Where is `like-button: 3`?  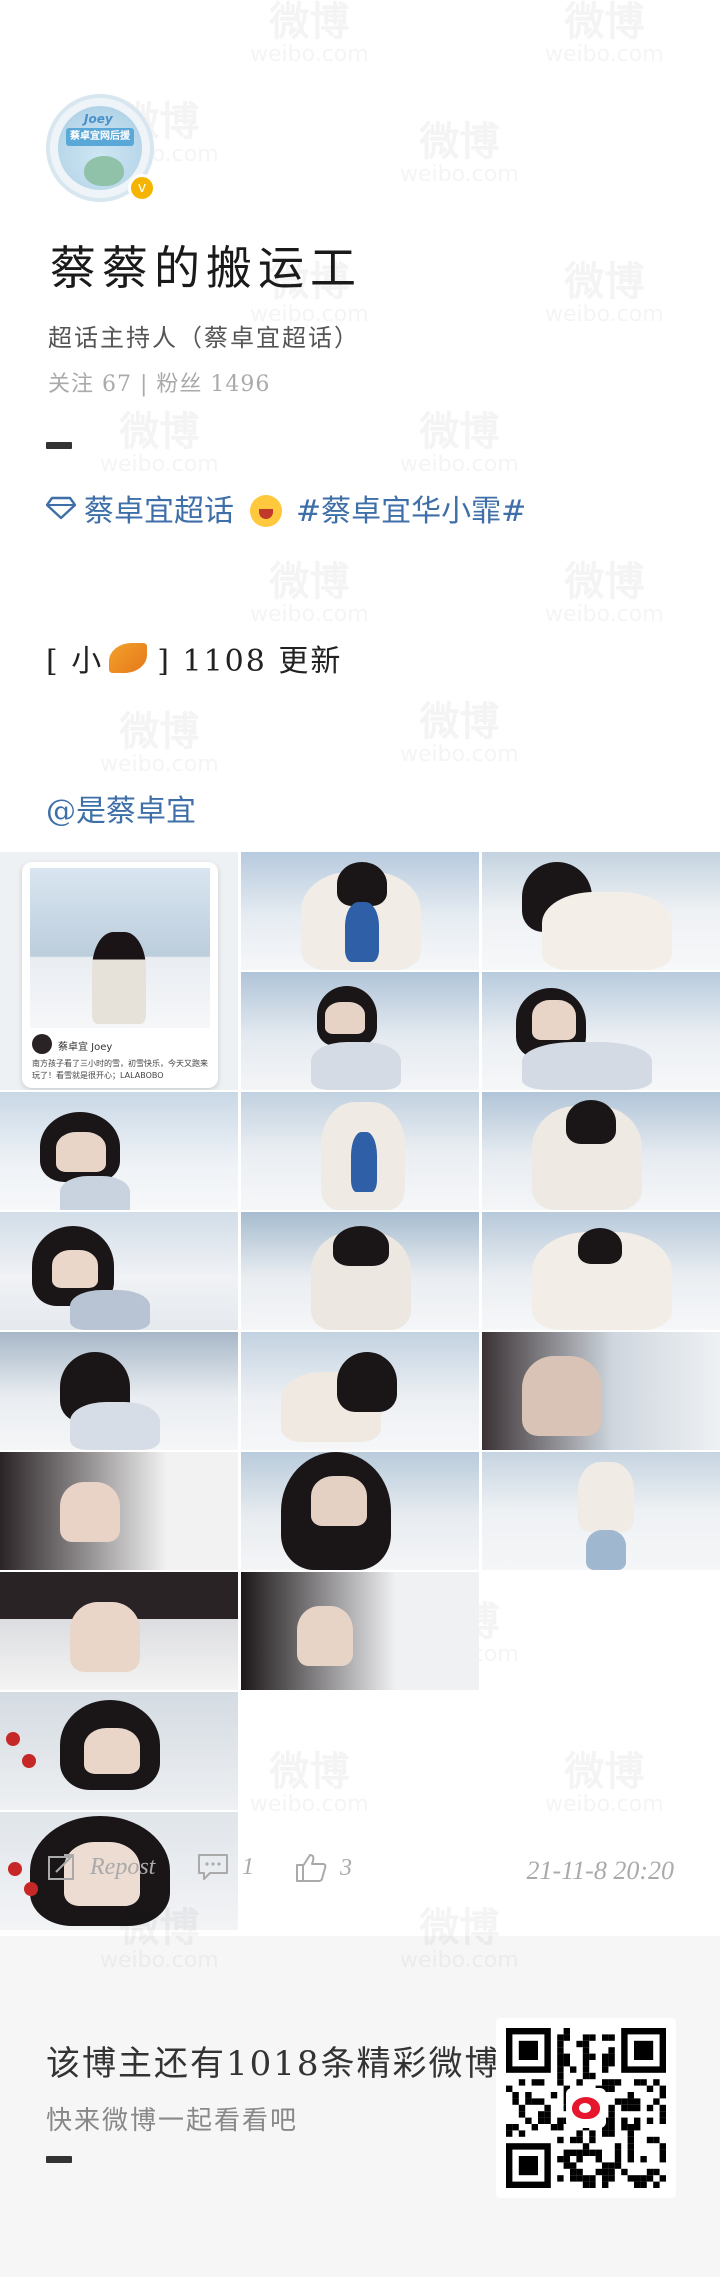 like-button: 3 is located at coordinates (323, 1868).